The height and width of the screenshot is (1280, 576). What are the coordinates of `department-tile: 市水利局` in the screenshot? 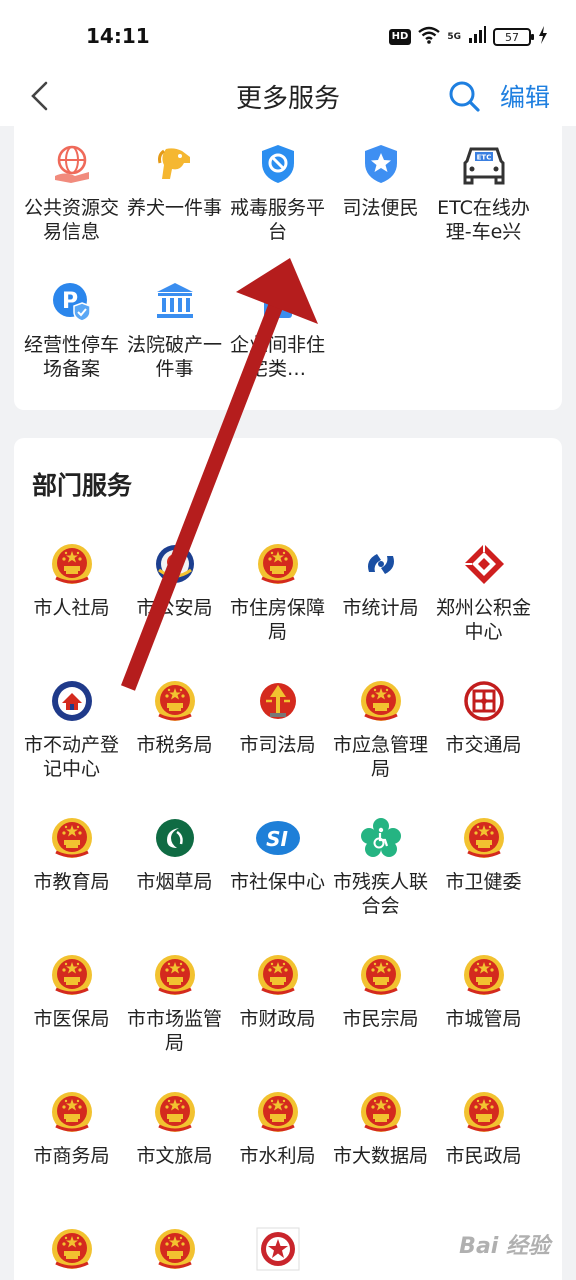 It's located at (277, 1132).